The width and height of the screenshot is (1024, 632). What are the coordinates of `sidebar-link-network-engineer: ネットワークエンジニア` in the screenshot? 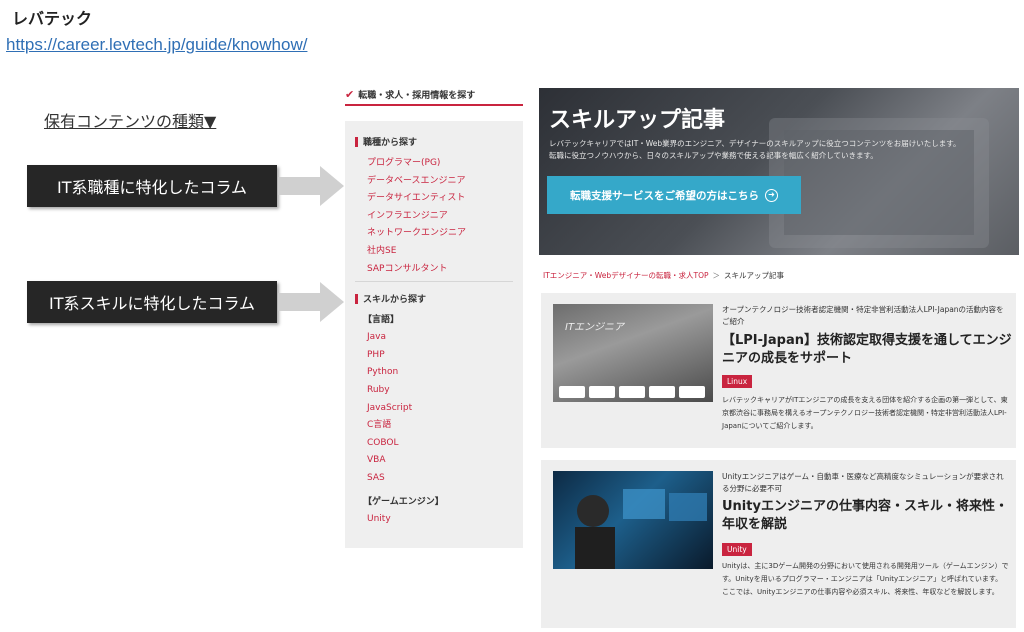 It's located at (434, 234).